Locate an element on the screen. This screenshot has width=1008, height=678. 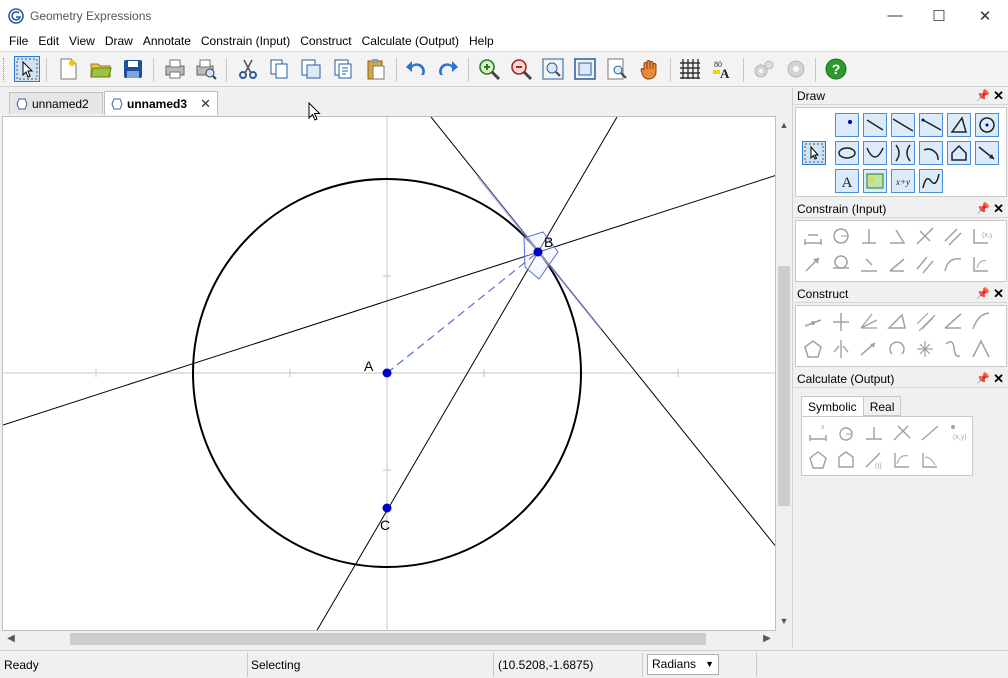
calc-parametric-tool: (t) is located at coordinates (874, 460).